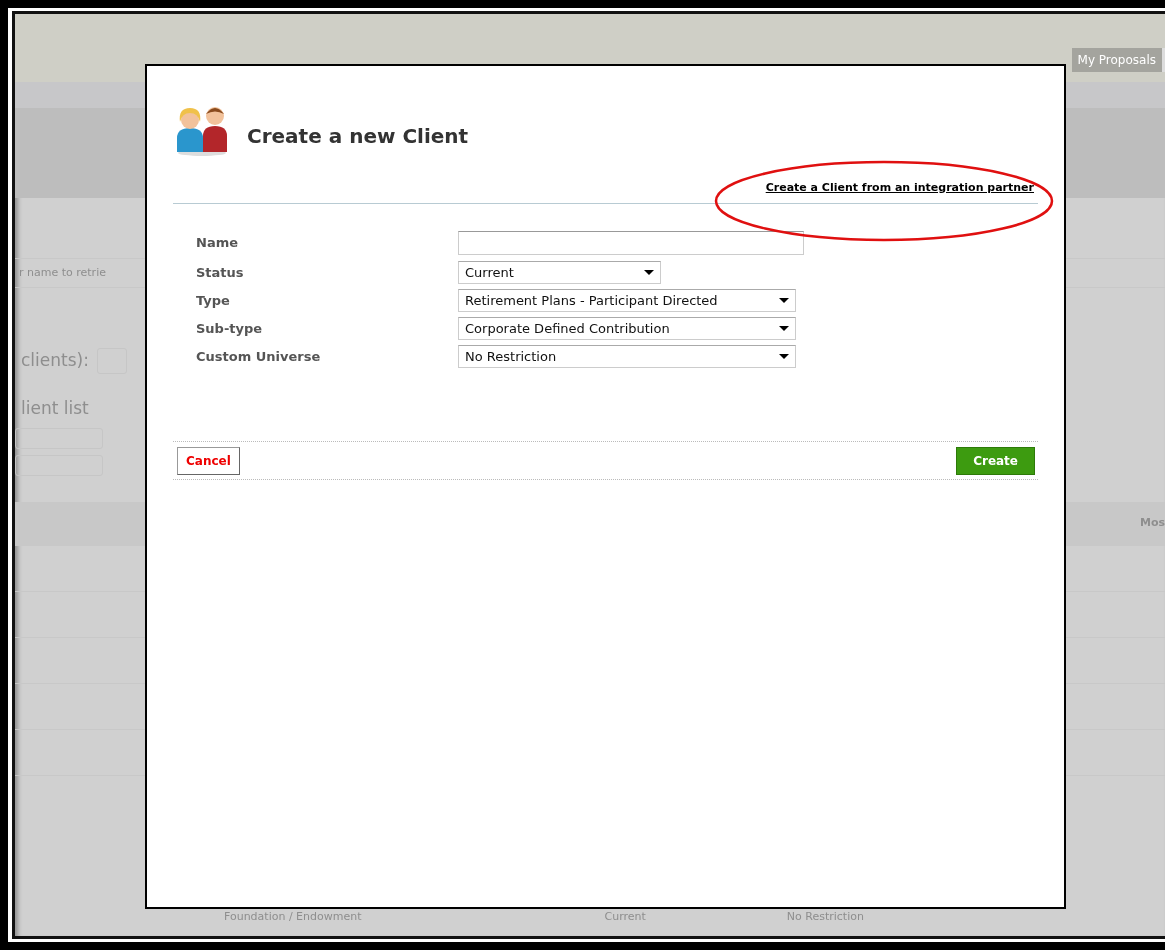  Describe the element at coordinates (62, 272) in the screenshot. I see `search-hint: r name to retrie` at that location.